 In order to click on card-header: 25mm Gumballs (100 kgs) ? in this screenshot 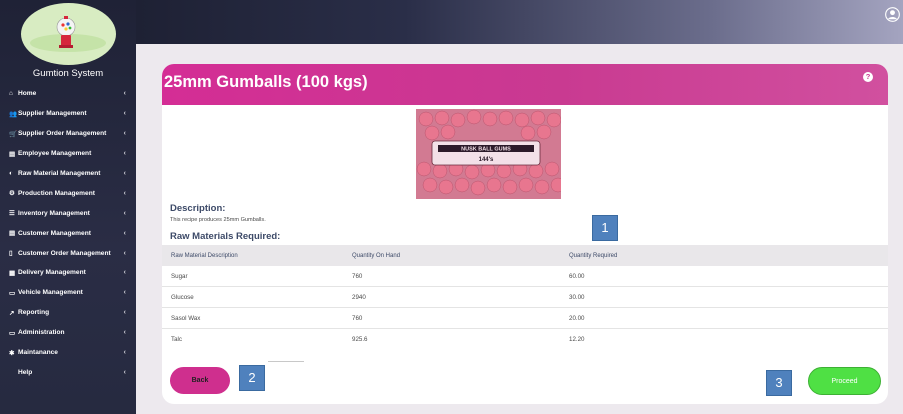, I will do `click(525, 84)`.